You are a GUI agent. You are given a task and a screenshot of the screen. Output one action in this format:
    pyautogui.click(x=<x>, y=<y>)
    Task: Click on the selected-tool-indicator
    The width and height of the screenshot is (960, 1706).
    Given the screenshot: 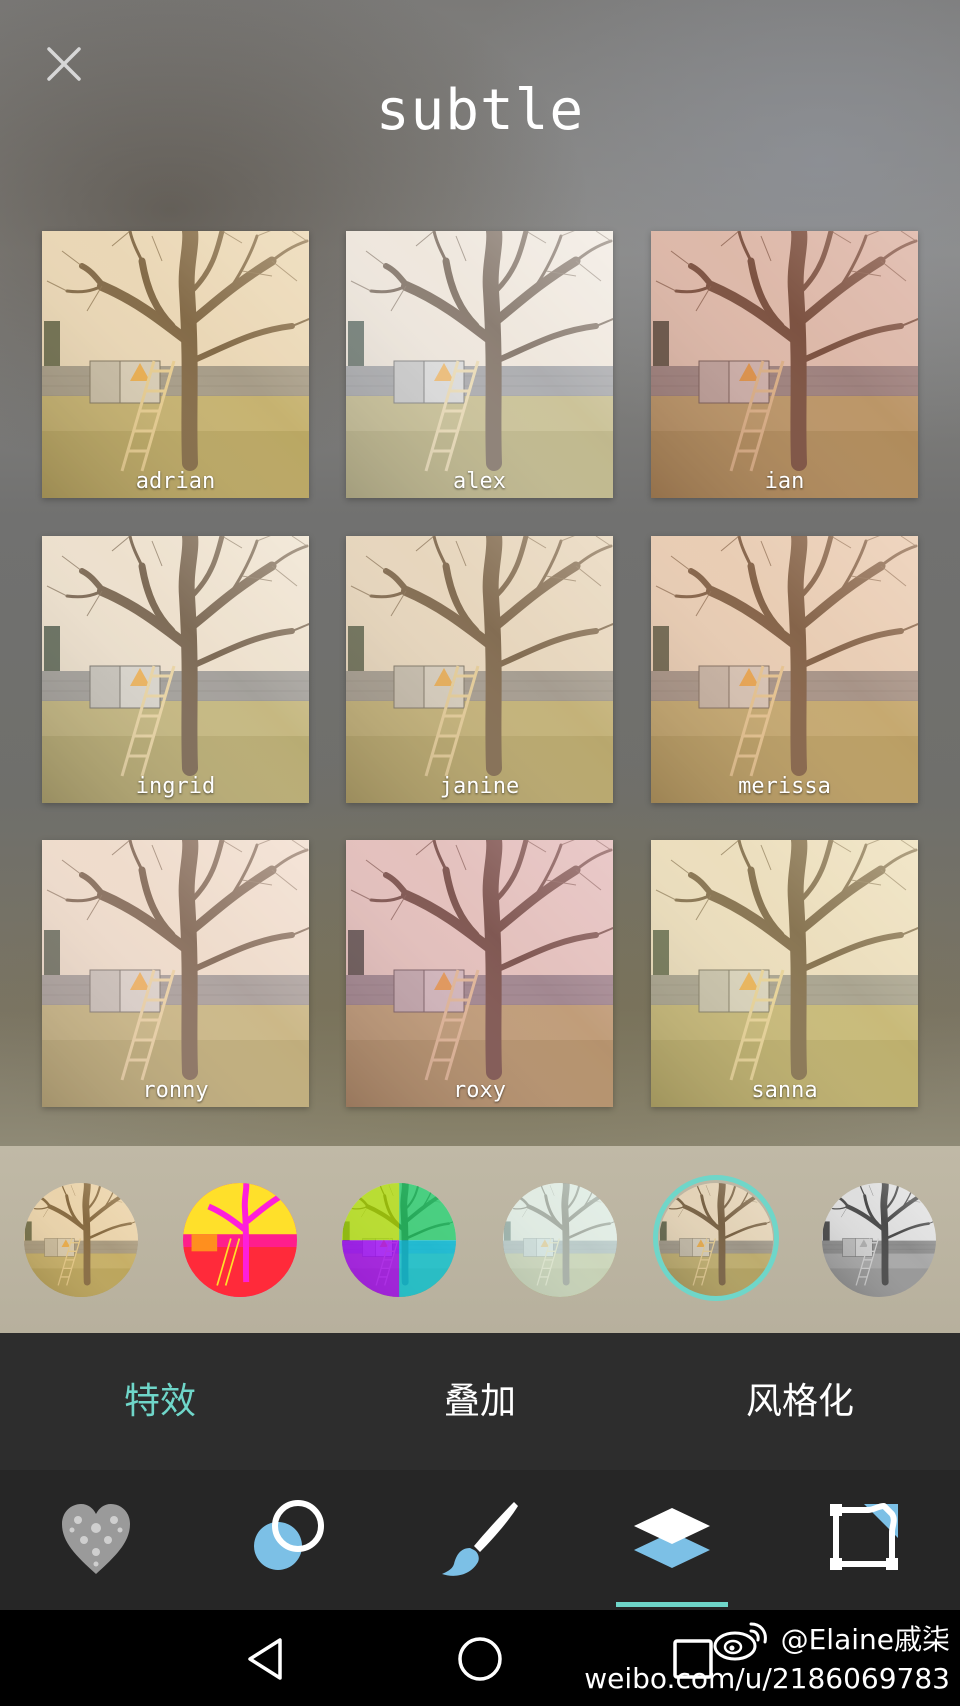 What is the action you would take?
    pyautogui.click(x=672, y=1604)
    